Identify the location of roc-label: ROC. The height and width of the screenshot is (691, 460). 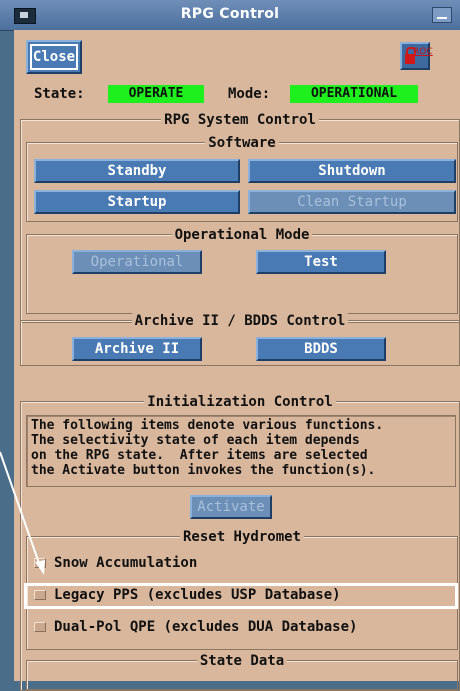
(423, 52).